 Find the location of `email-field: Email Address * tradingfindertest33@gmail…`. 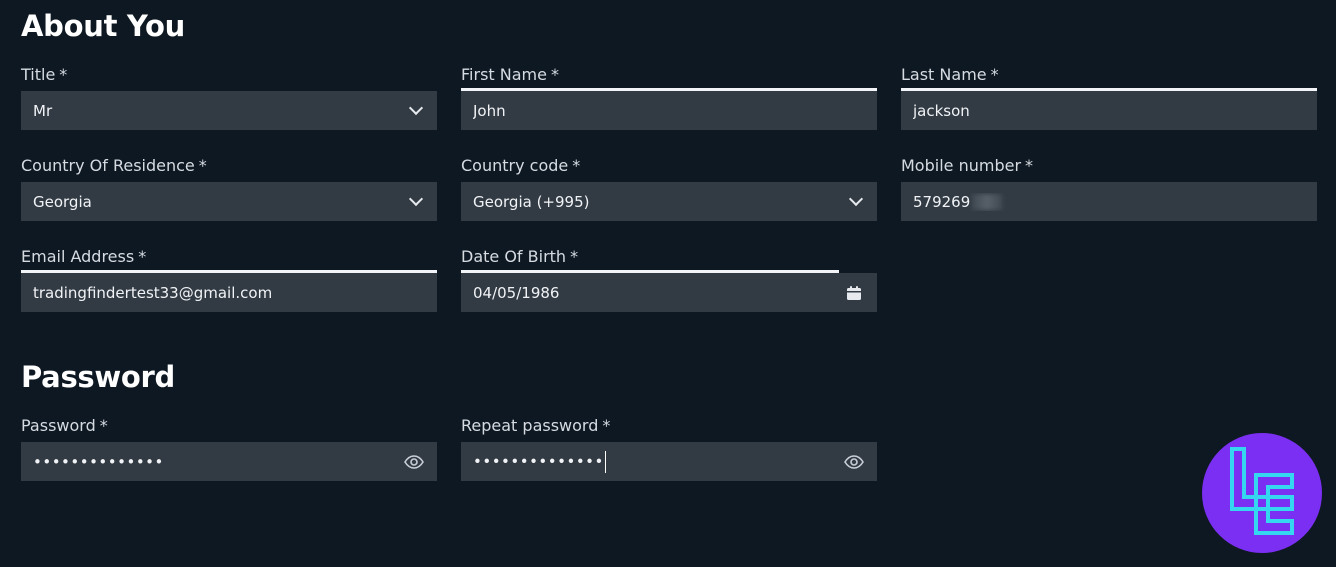

email-field: Email Address * tradingfindertest33@gmail… is located at coordinates (229, 279).